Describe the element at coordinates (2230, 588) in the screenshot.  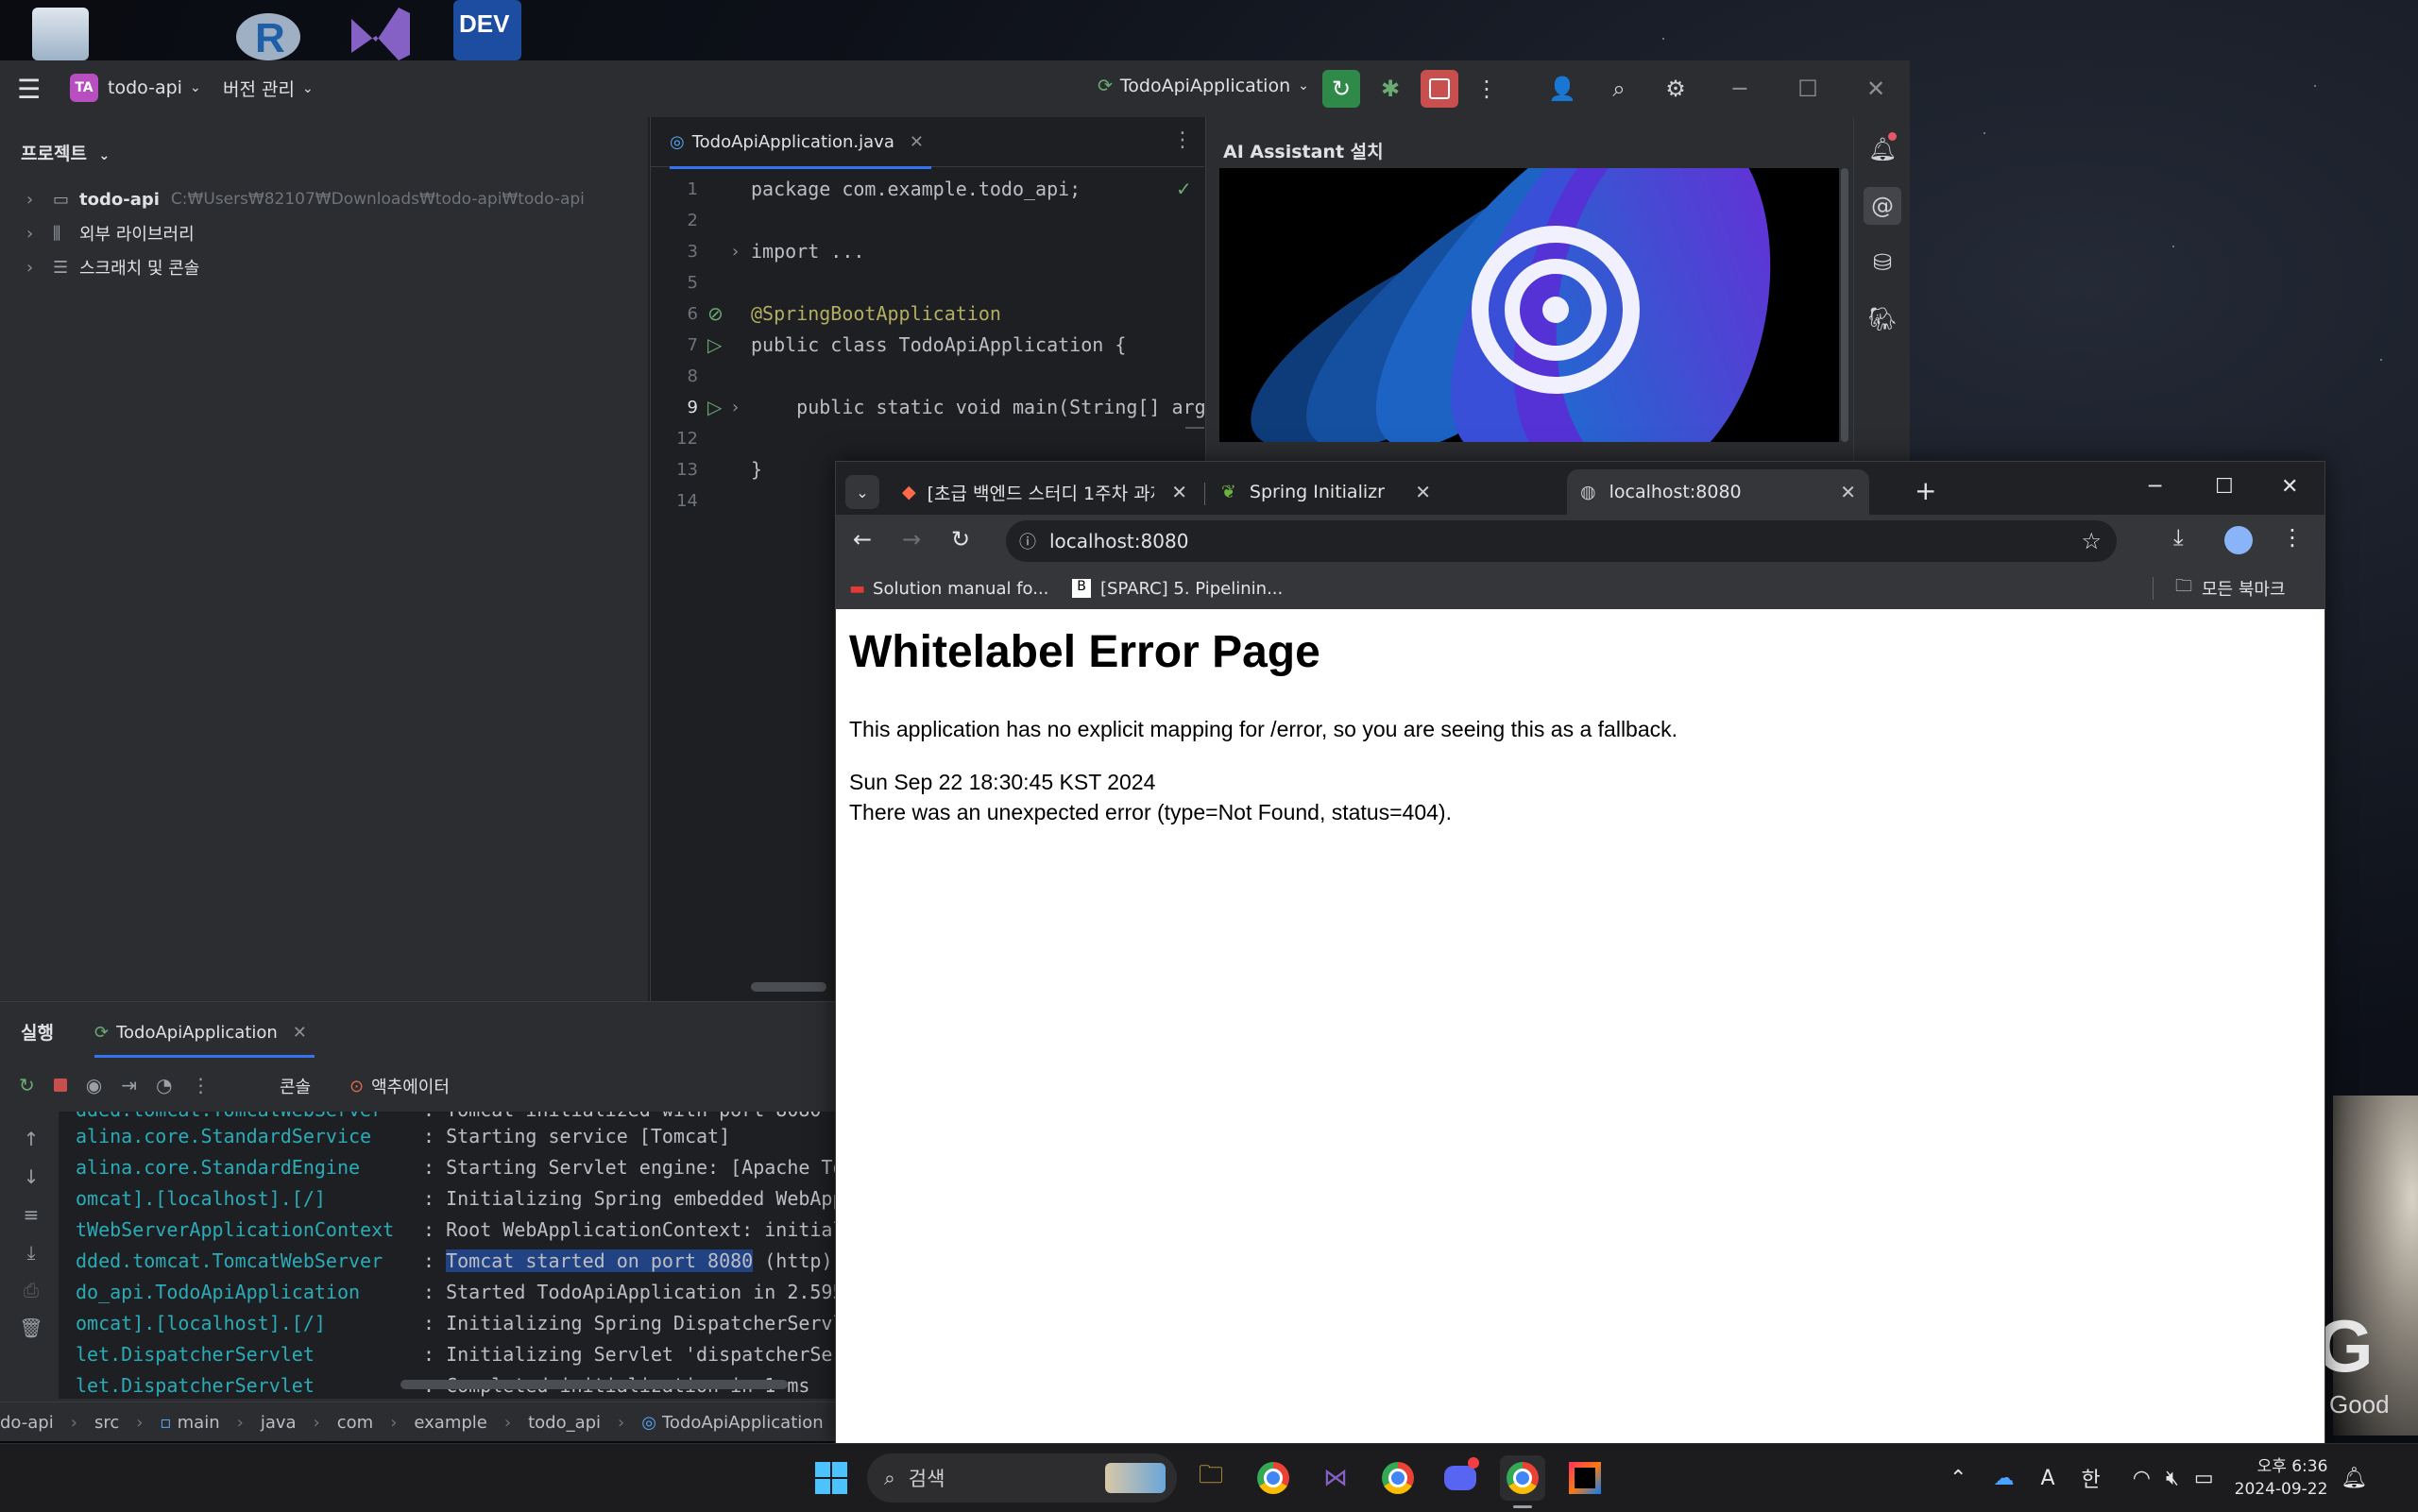
I see `all-bookmarks-button: 🗀︎ 모든 북마크` at that location.